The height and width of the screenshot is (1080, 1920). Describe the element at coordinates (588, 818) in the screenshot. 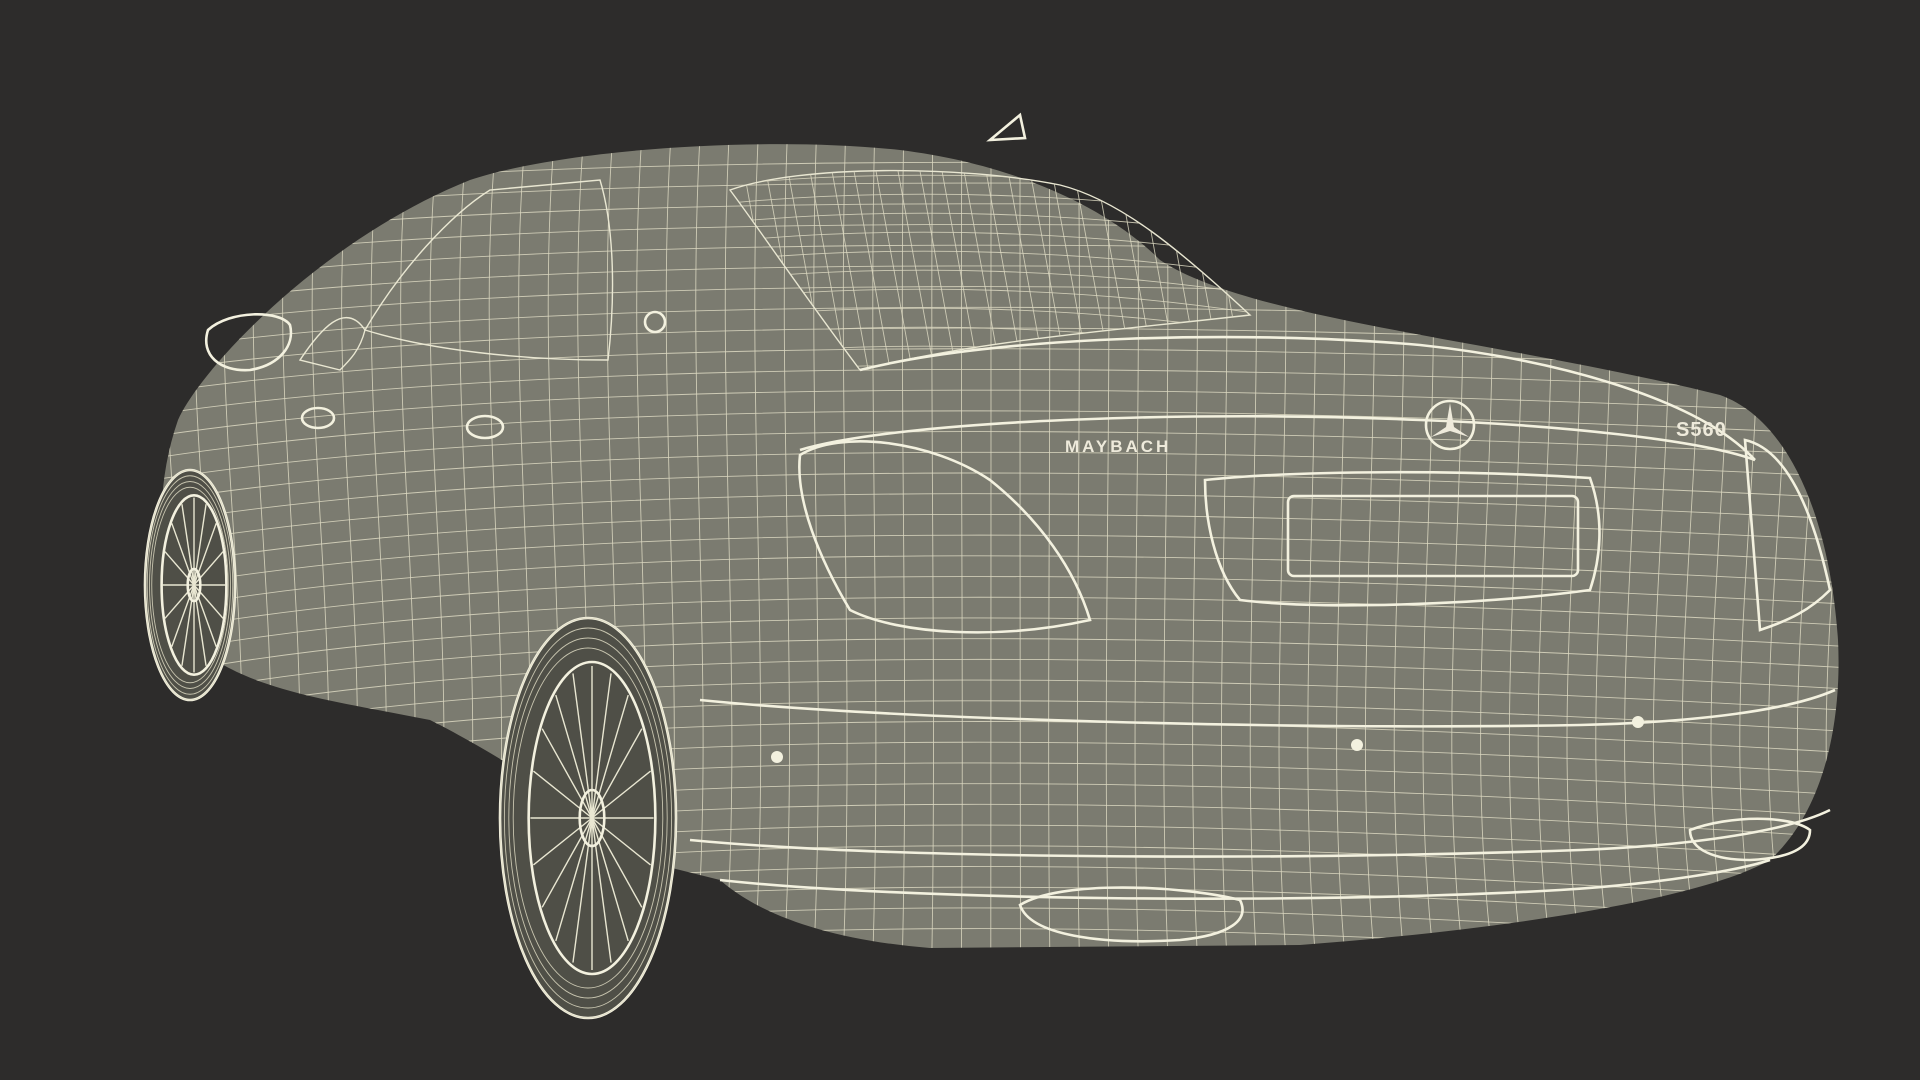

I see `rear-wheel` at that location.